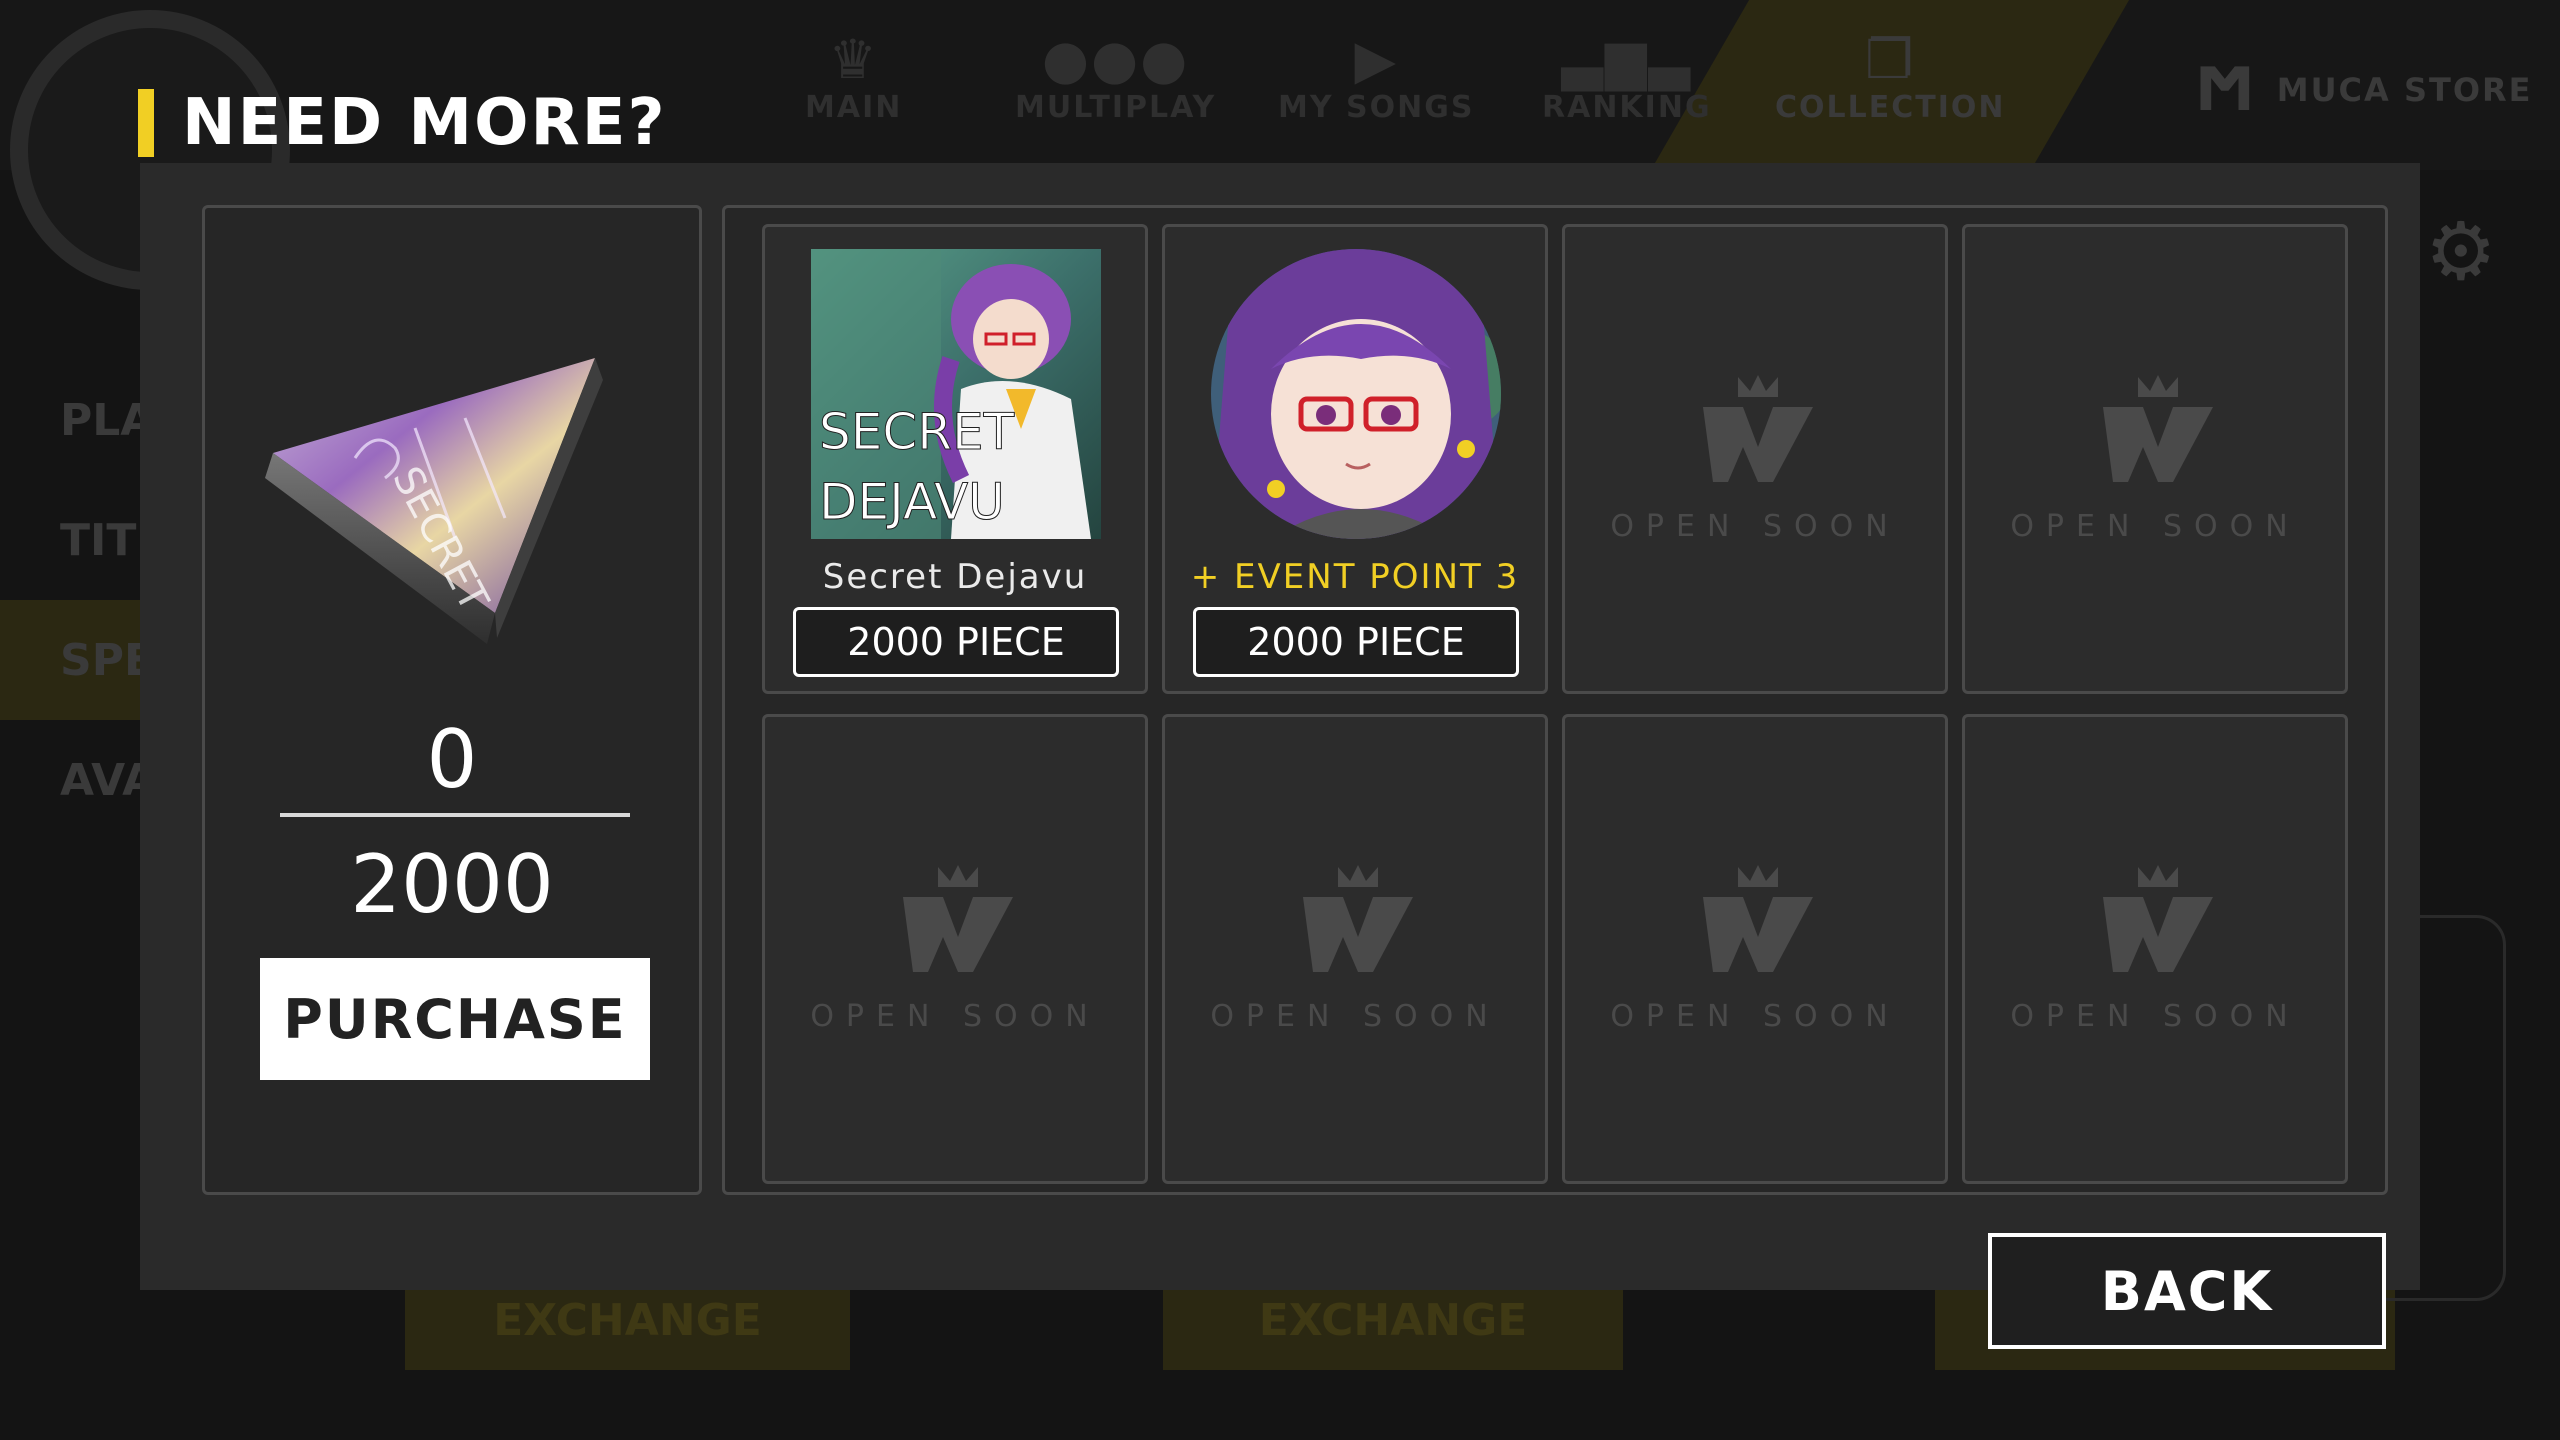  I want to click on sidebar-item-title: TITL, so click(82, 540).